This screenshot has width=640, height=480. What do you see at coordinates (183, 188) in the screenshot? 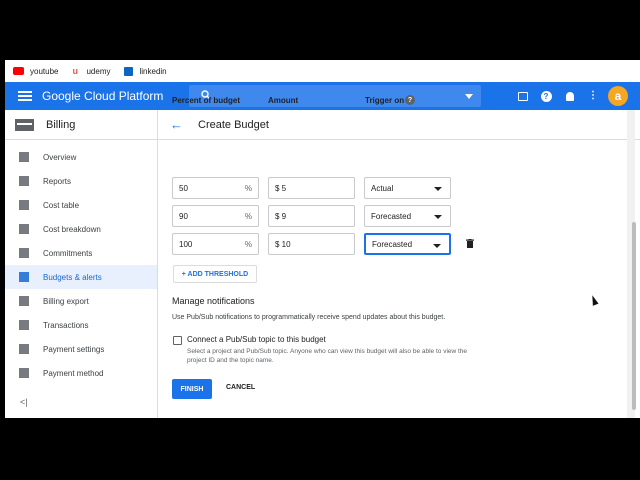
I see `percent-value: 50` at bounding box center [183, 188].